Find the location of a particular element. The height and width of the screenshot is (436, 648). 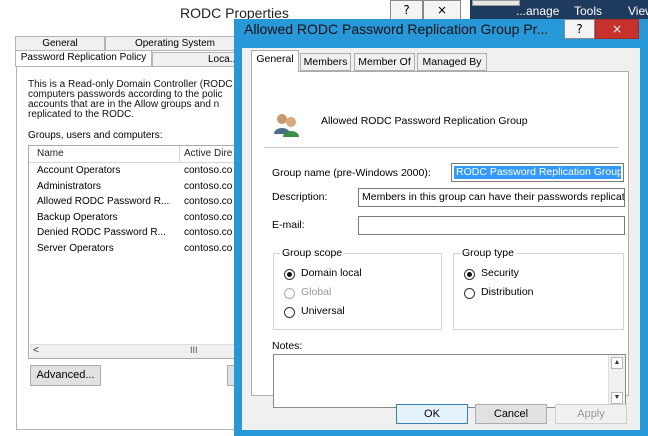

description-label: Description: is located at coordinates (300, 197).